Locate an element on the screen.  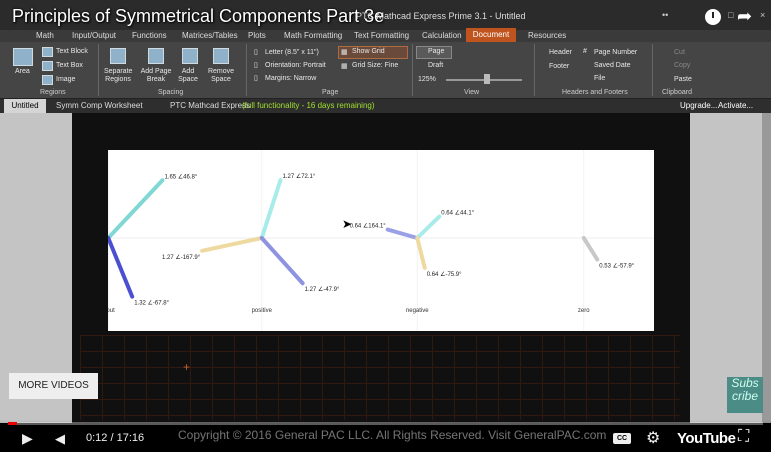
app-menu-icon: •• is located at coordinates (665, 15).